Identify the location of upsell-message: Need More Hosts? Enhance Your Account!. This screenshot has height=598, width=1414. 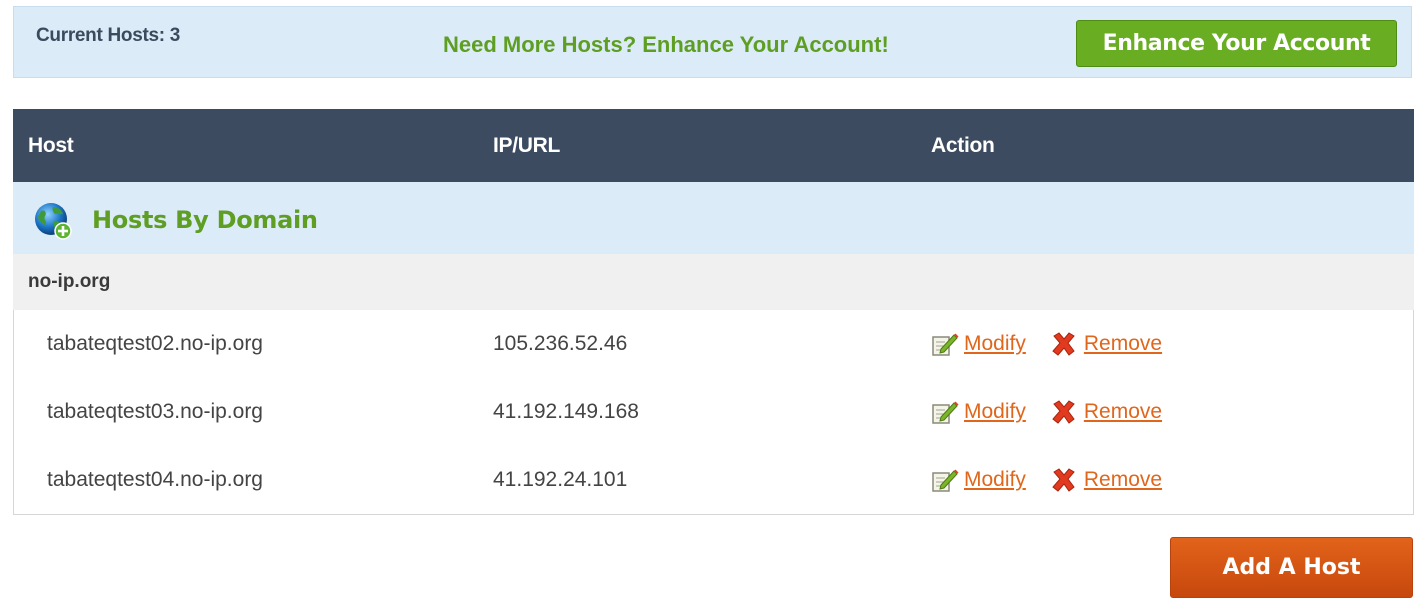
(666, 44).